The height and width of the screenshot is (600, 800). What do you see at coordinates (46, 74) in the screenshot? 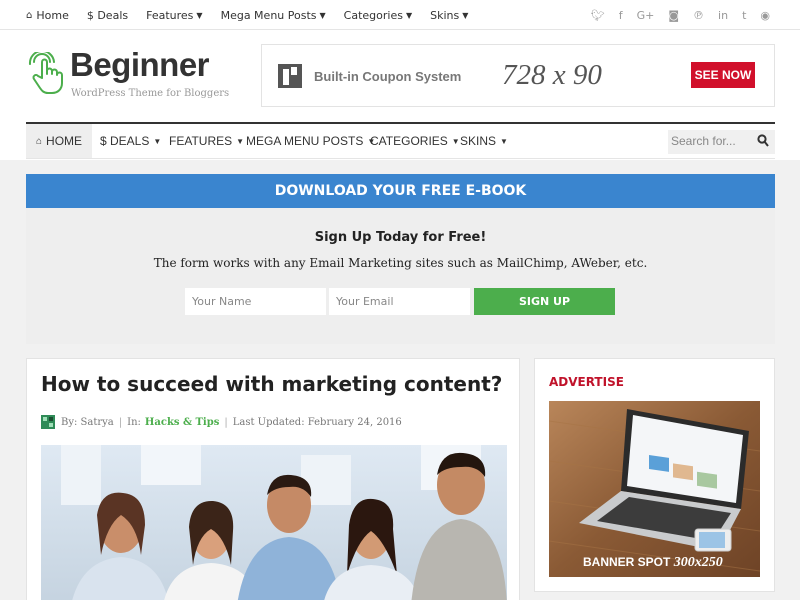
I see `pointing-hand-icon` at bounding box center [46, 74].